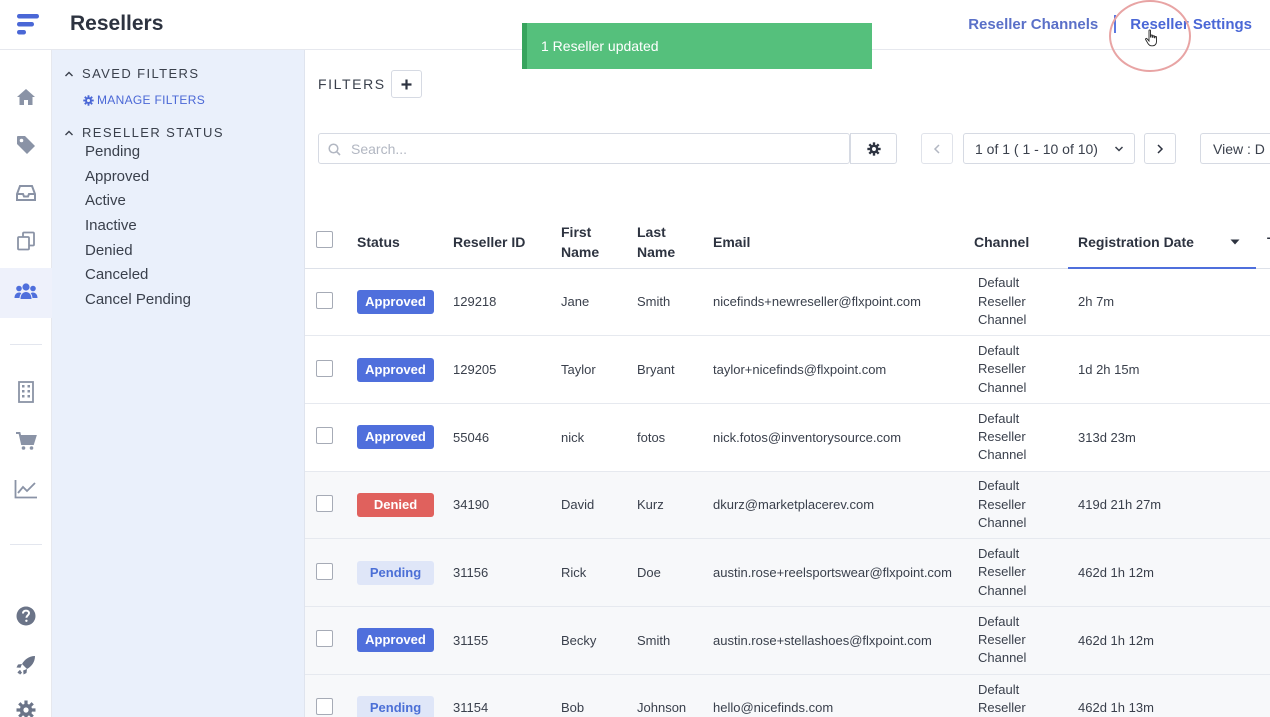 Image resolution: width=1270 pixels, height=717 pixels. I want to click on chevron-left-icon, so click(936, 148).